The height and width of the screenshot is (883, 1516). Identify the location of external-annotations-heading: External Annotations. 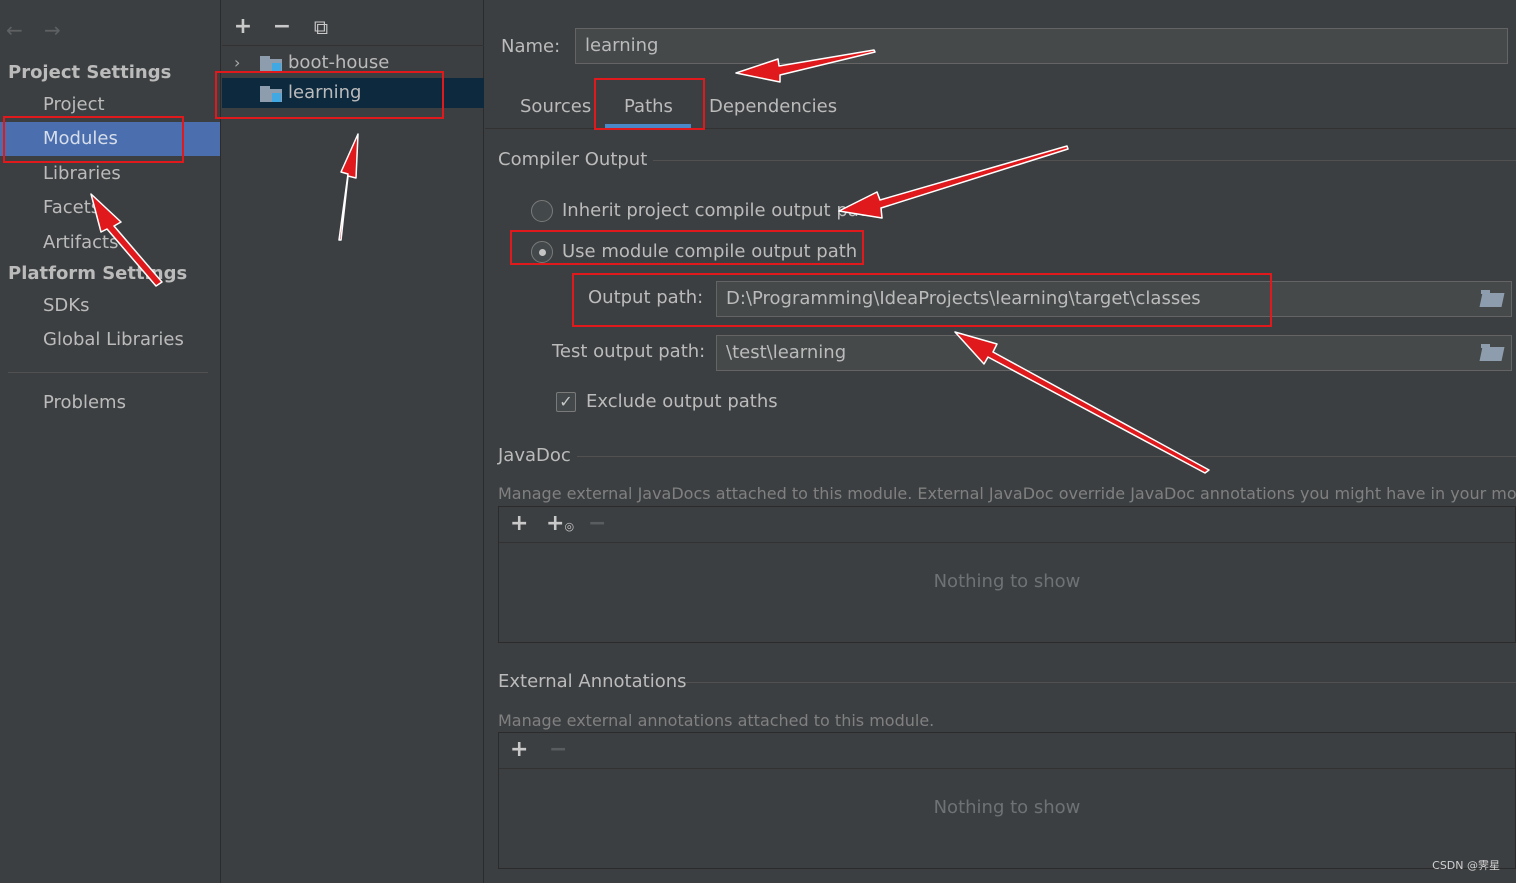
(592, 681).